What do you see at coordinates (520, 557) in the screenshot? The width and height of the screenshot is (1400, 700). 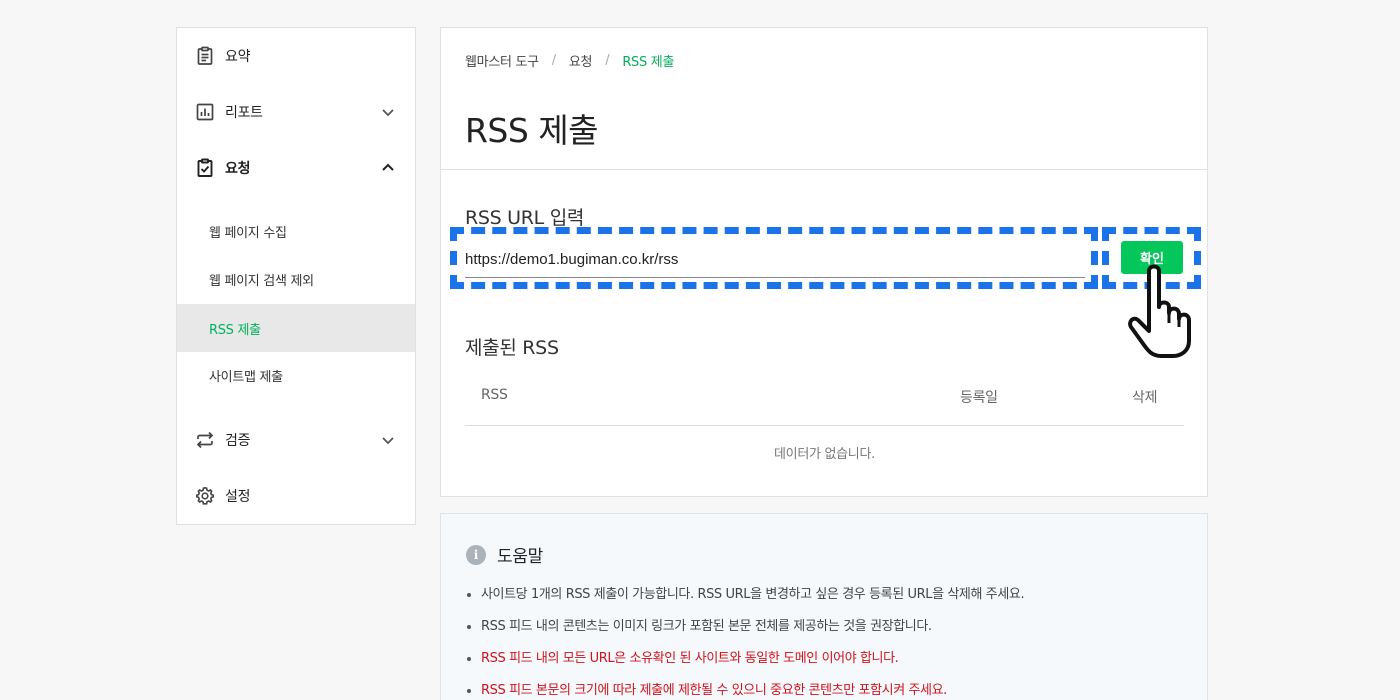 I see `help-title: 도움말` at bounding box center [520, 557].